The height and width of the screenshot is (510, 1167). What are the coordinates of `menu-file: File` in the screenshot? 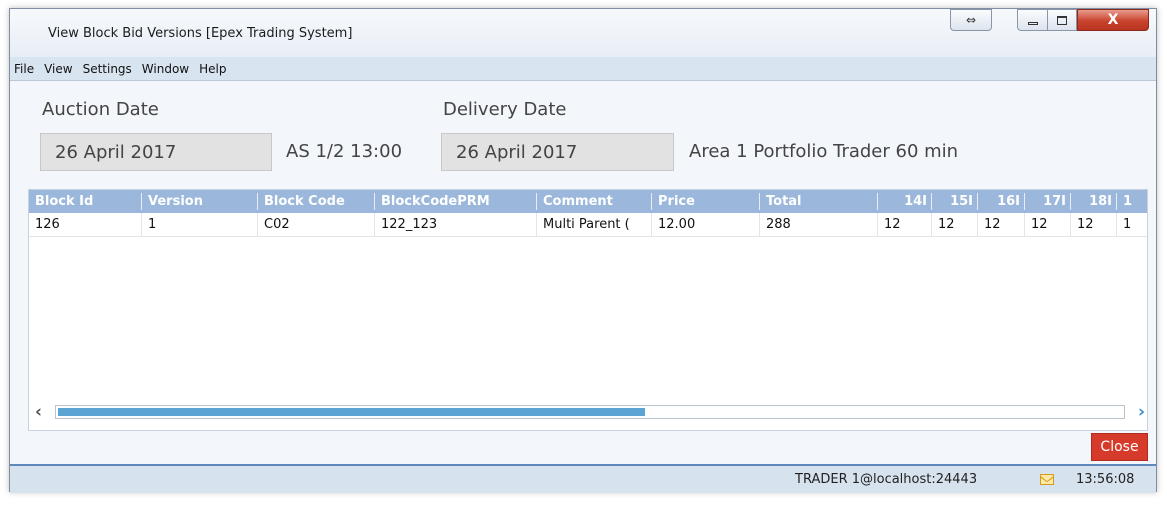 It's located at (24, 69).